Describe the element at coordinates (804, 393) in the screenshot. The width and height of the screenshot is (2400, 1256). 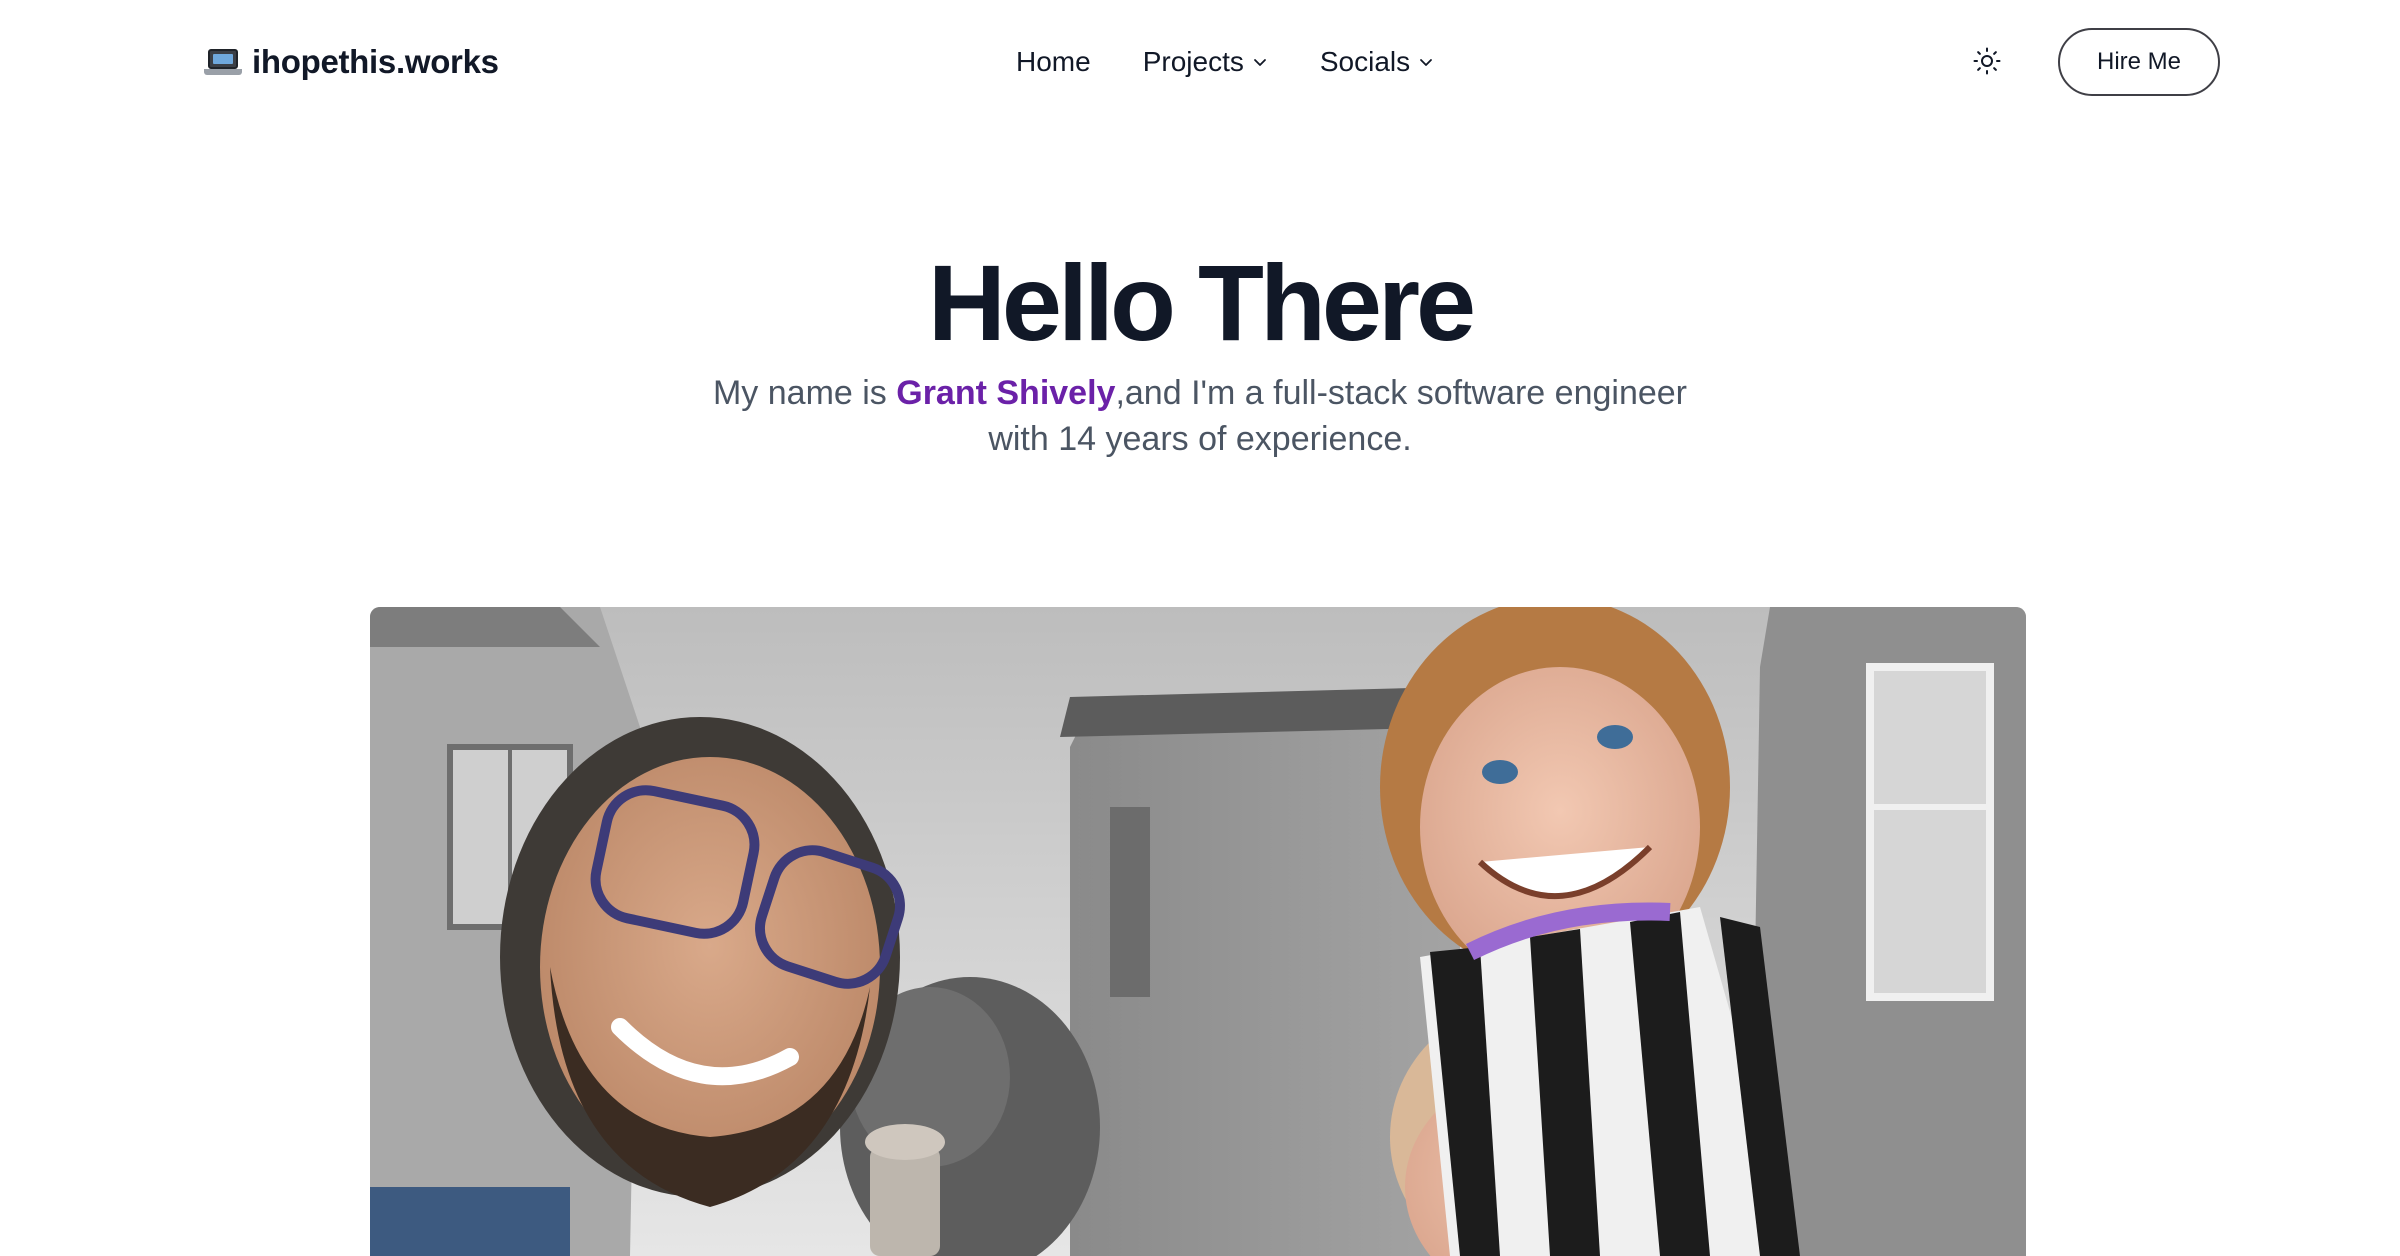
I see `intro-prefix: My name is` at that location.